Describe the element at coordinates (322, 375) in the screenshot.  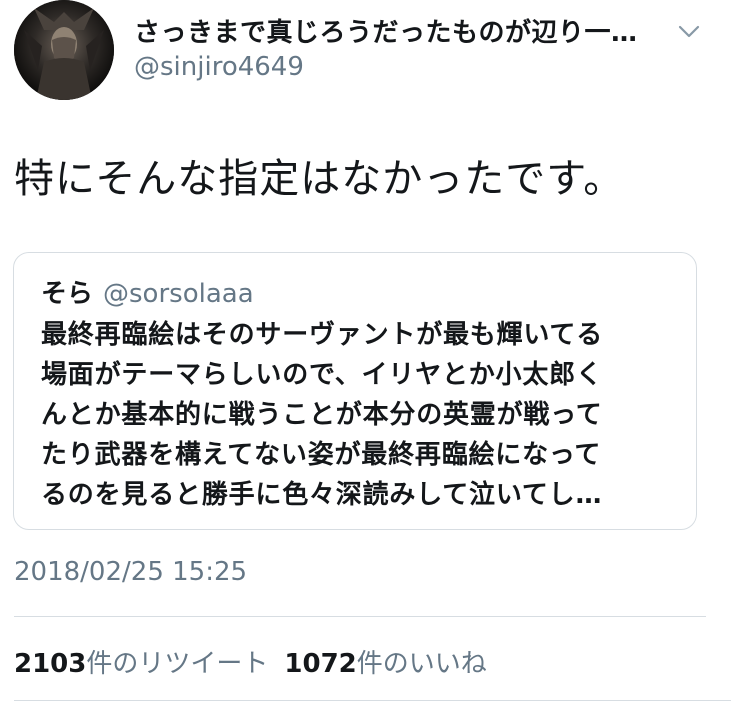
I see `quoted-text-line: 場面がテーマらしいので、イリヤとか小太郎く` at that location.